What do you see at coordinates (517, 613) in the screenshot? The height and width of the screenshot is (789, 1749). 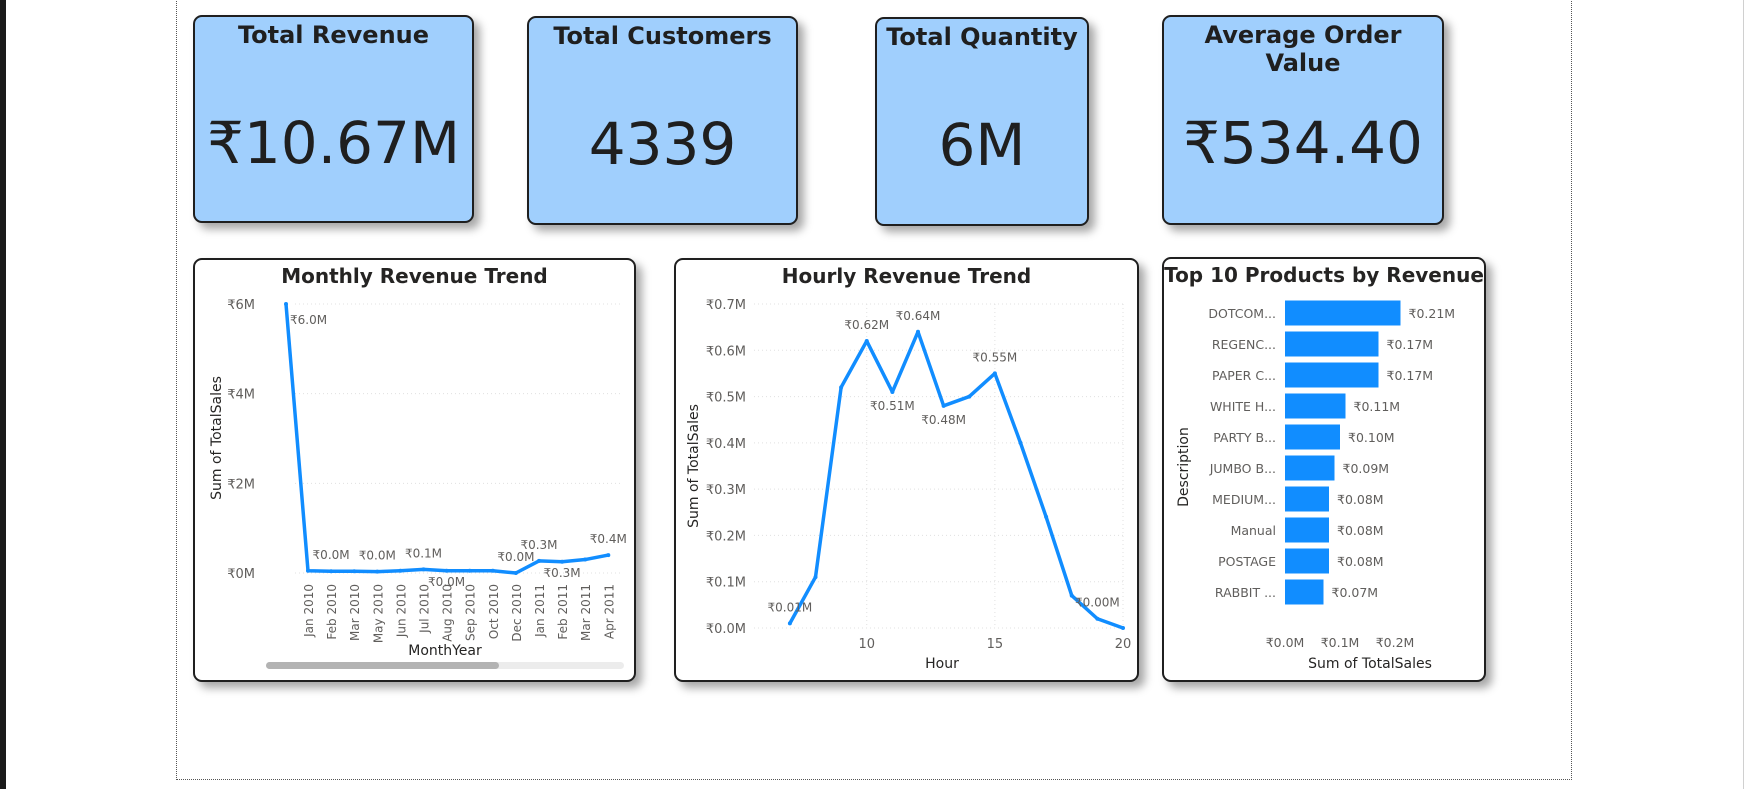 I see `x-tick-label: Dec 2010` at bounding box center [517, 613].